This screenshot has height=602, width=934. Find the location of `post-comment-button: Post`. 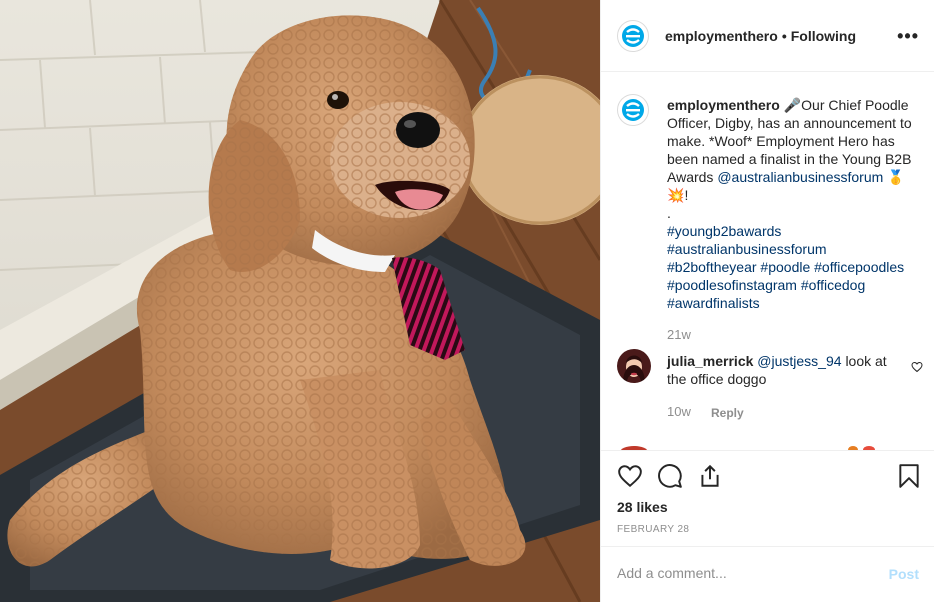

post-comment-button: Post is located at coordinates (904, 574).